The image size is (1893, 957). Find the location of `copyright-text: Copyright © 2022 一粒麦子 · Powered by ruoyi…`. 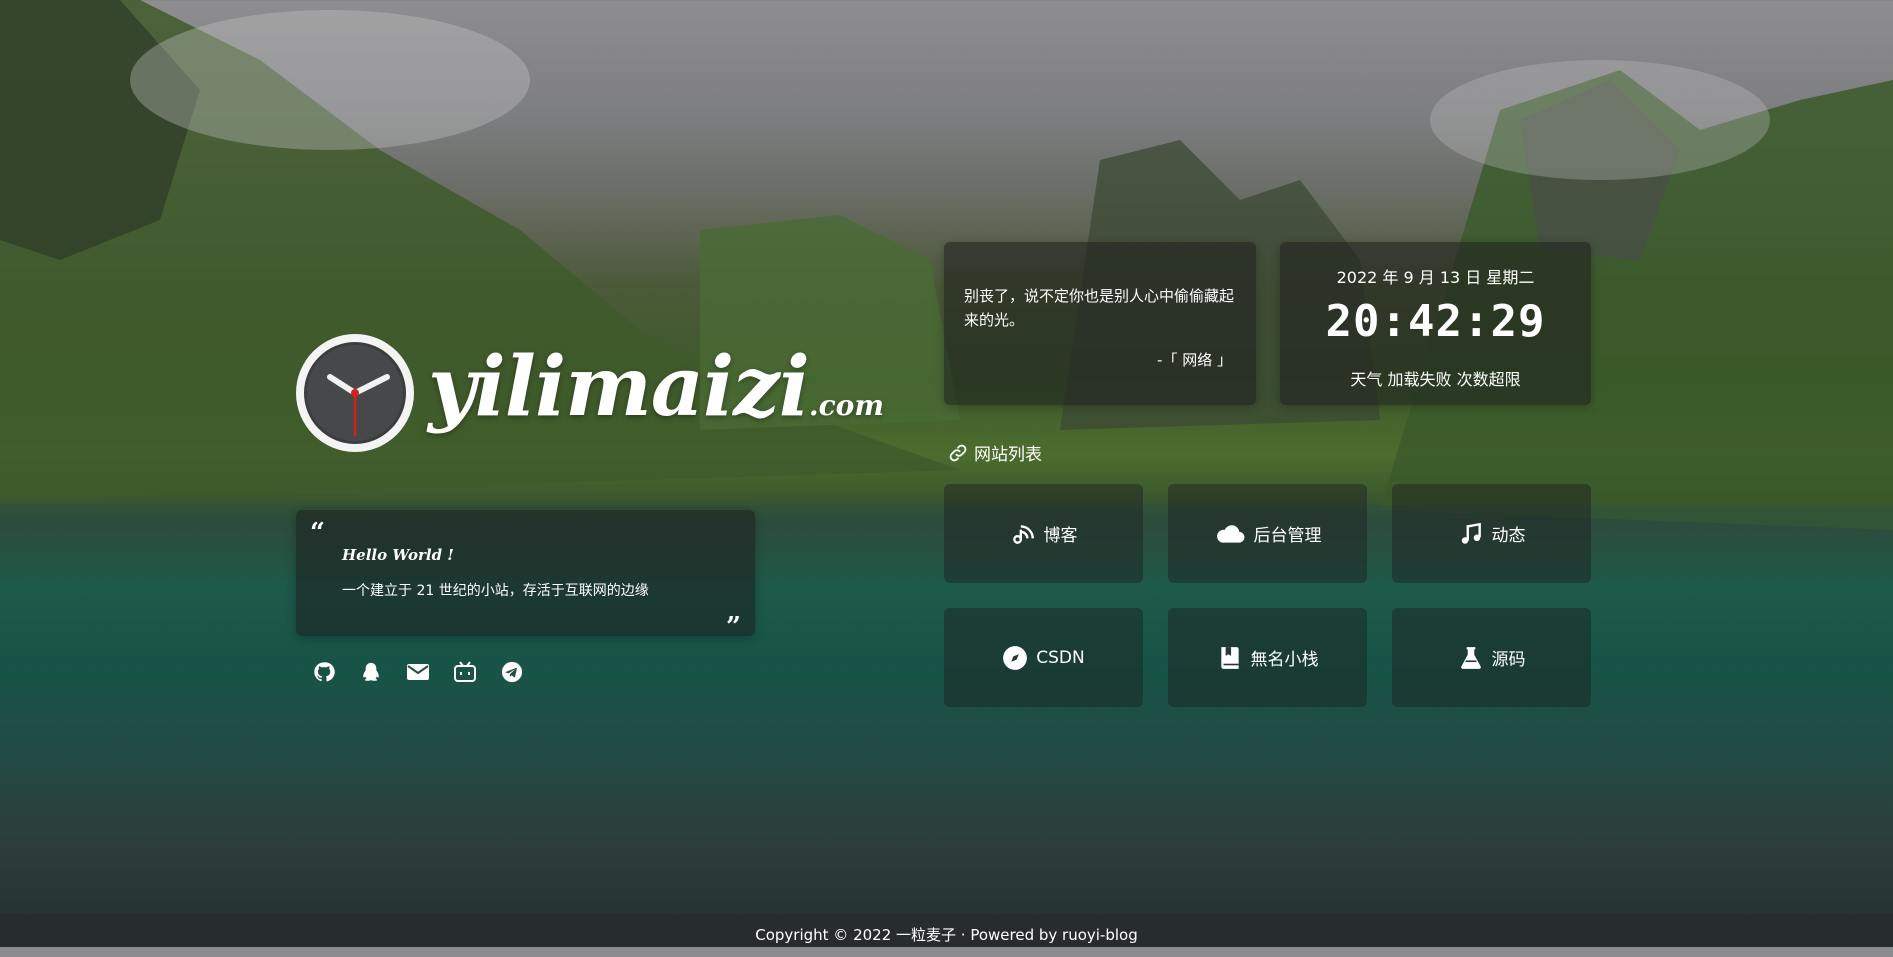

copyright-text: Copyright © 2022 一粒麦子 · Powered by ruoyi… is located at coordinates (946, 935).